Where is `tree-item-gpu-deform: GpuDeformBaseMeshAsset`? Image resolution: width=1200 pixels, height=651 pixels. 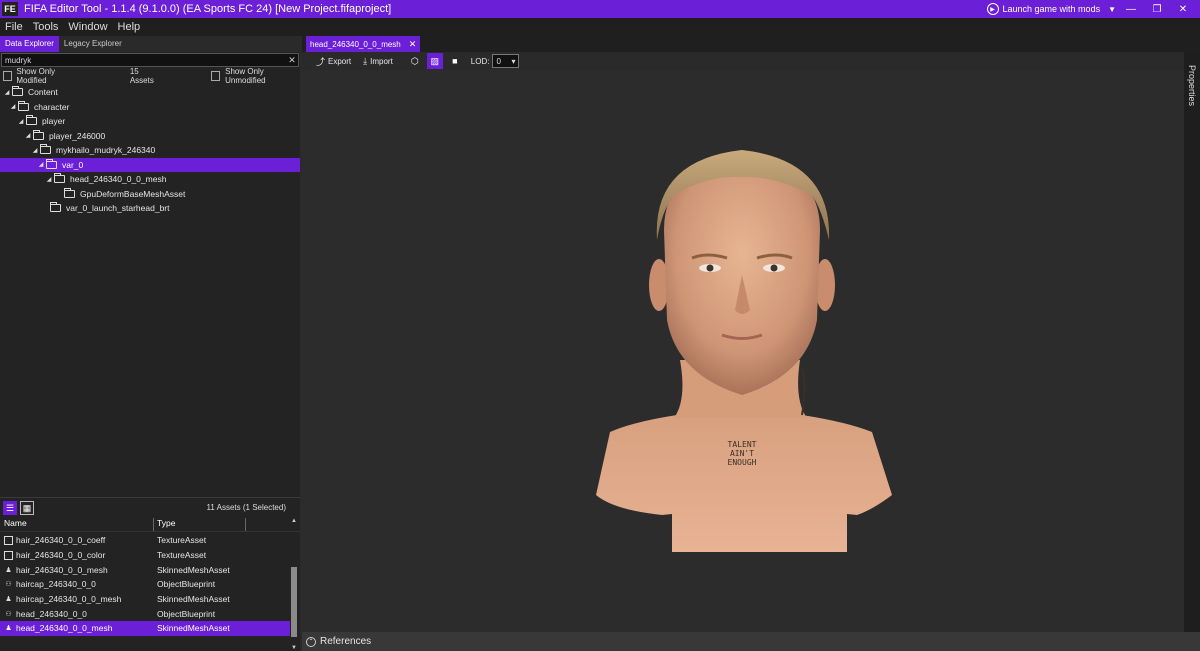 tree-item-gpu-deform: GpuDeformBaseMeshAsset is located at coordinates (150, 194).